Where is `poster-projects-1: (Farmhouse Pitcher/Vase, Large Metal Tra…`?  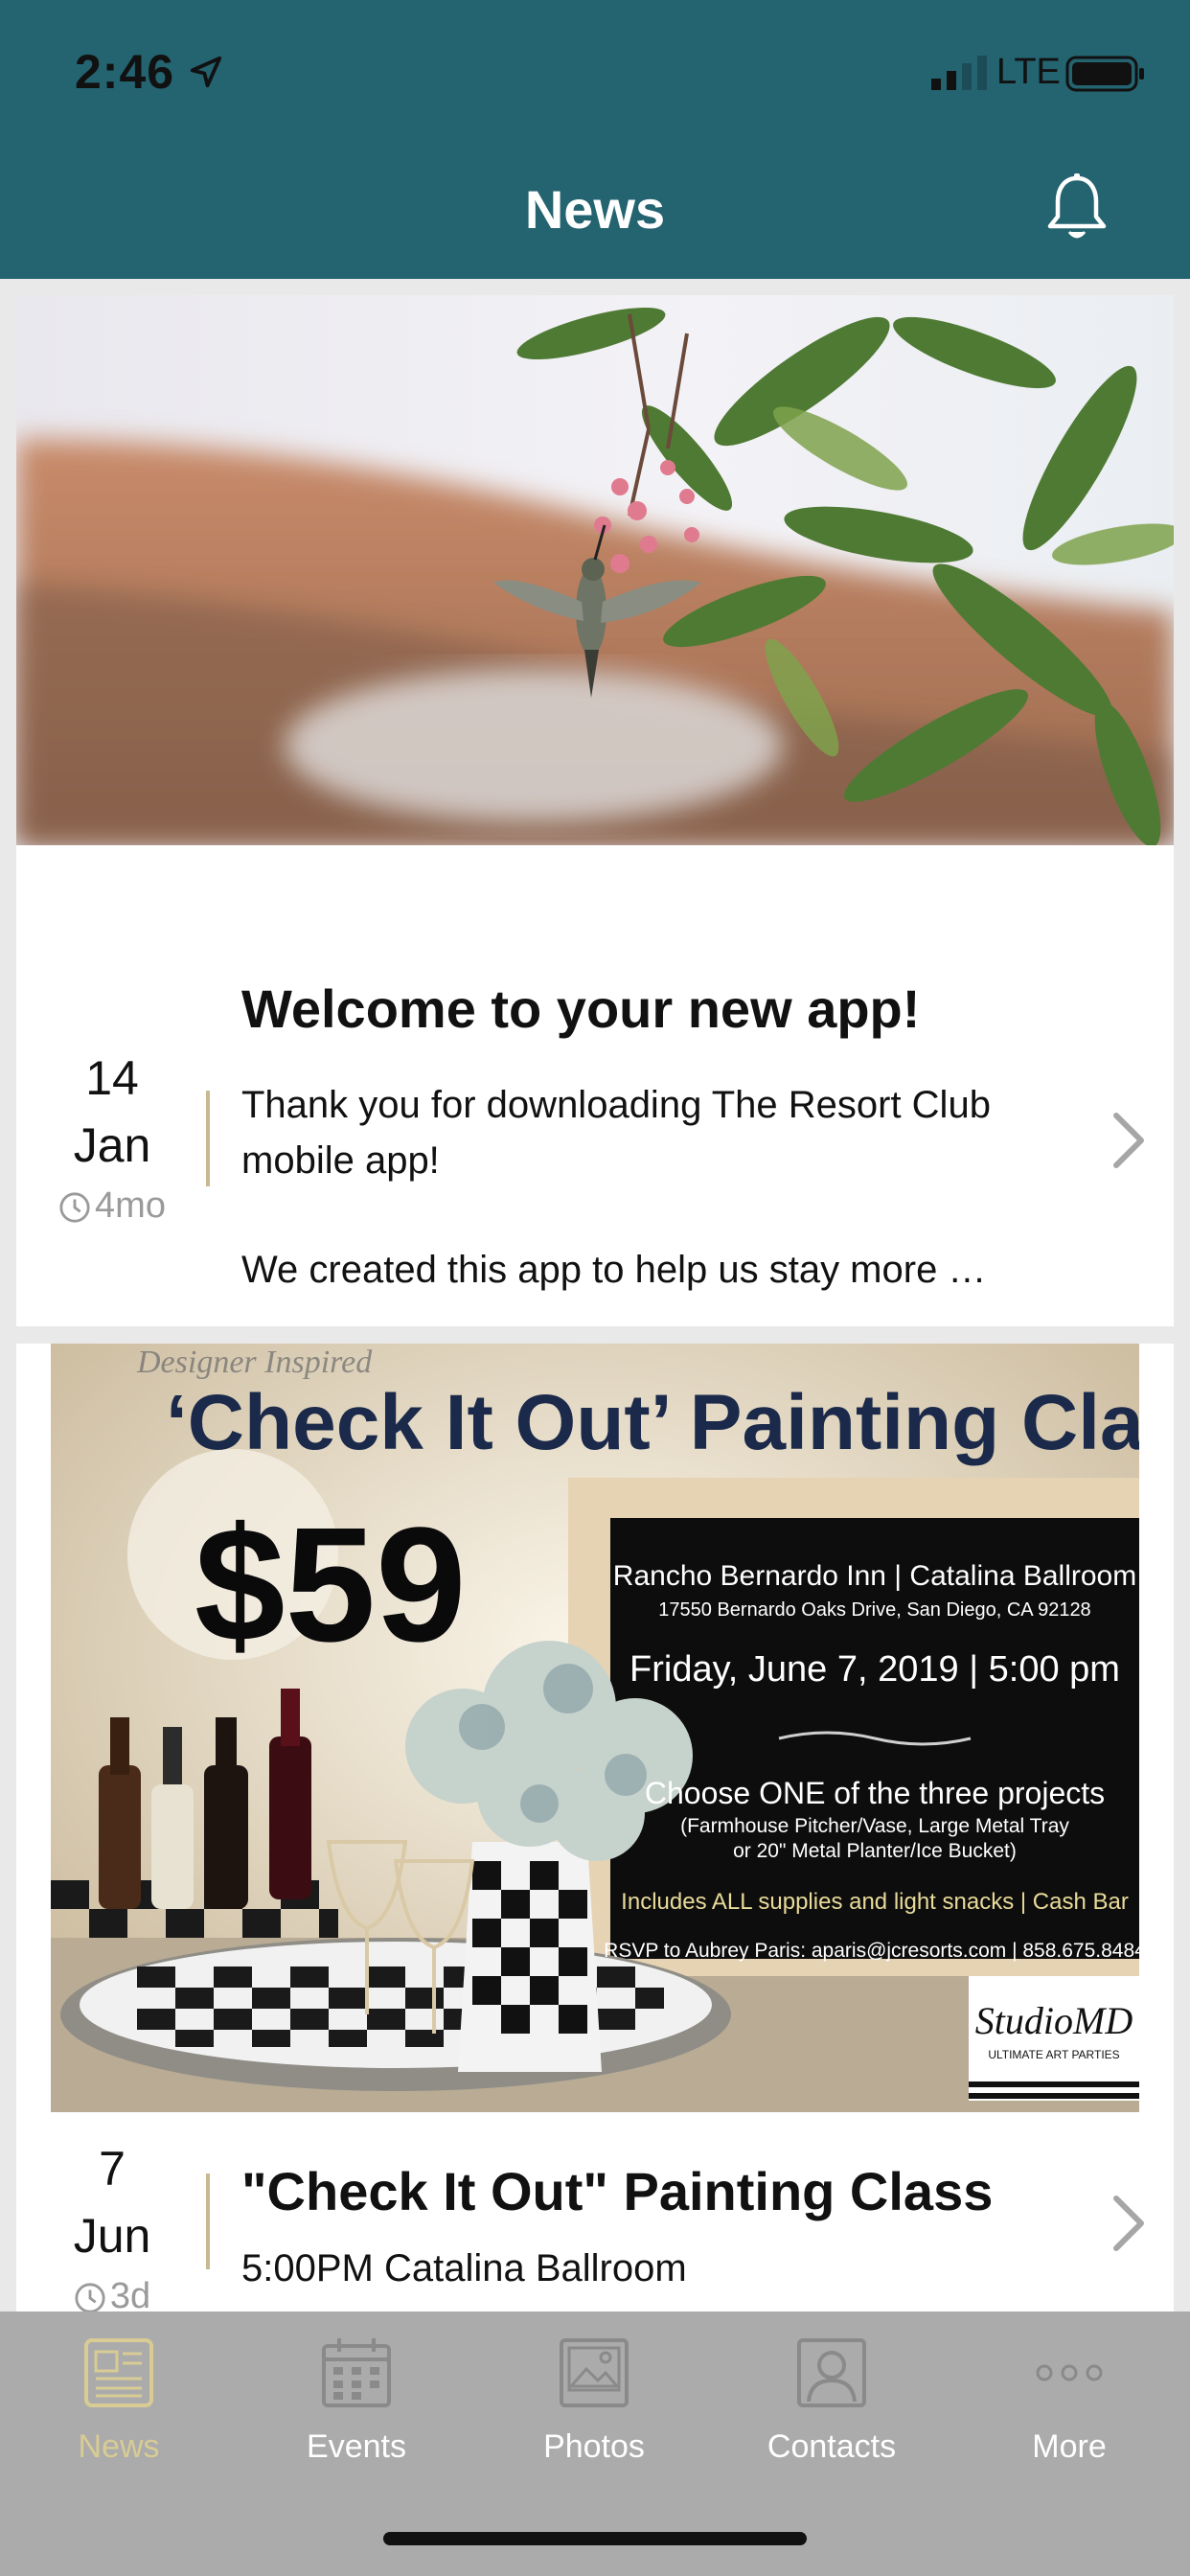
poster-projects-1: (Farmhouse Pitcher/Vase, Large Metal Tra… is located at coordinates (874, 1826).